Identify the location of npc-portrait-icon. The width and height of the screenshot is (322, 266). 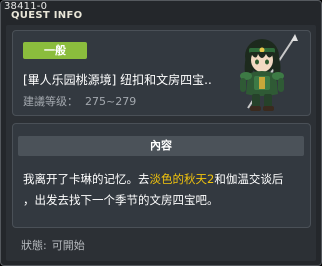
(269, 72).